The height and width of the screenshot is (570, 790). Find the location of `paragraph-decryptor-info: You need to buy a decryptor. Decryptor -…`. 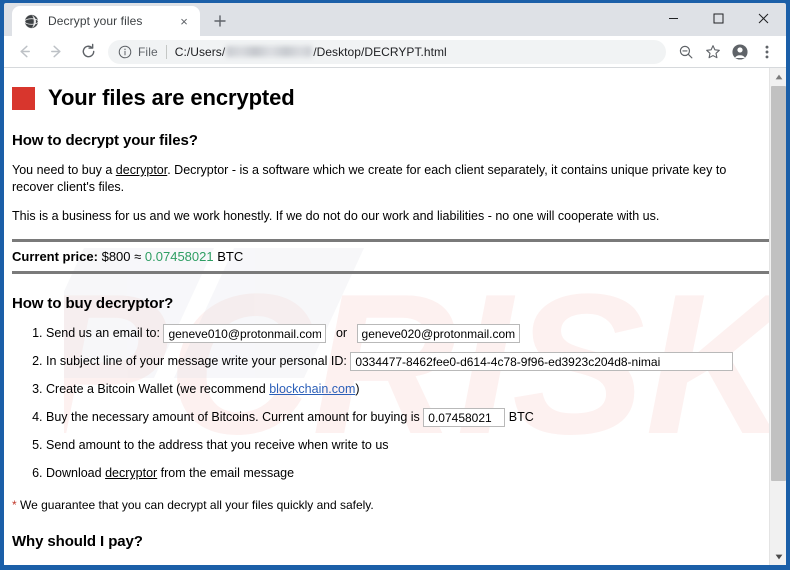

paragraph-decryptor-info: You need to buy a decryptor. Decryptor -… is located at coordinates (384, 178).